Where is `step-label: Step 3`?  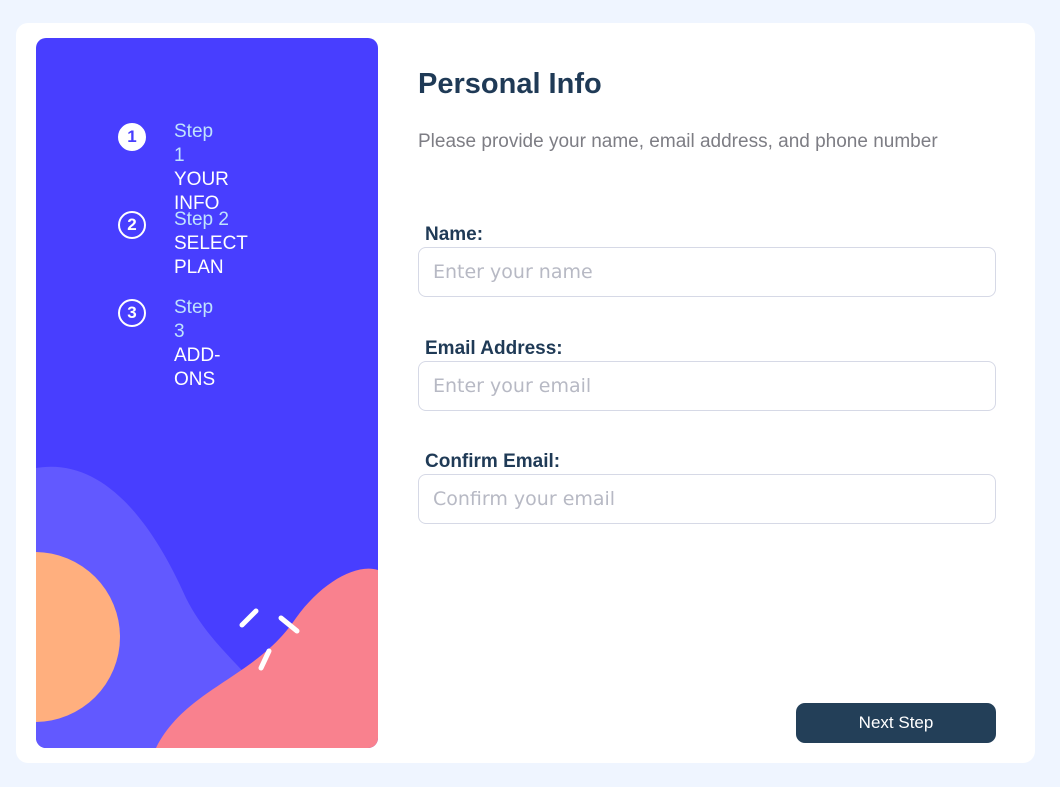
step-label: Step 3 is located at coordinates (194, 319).